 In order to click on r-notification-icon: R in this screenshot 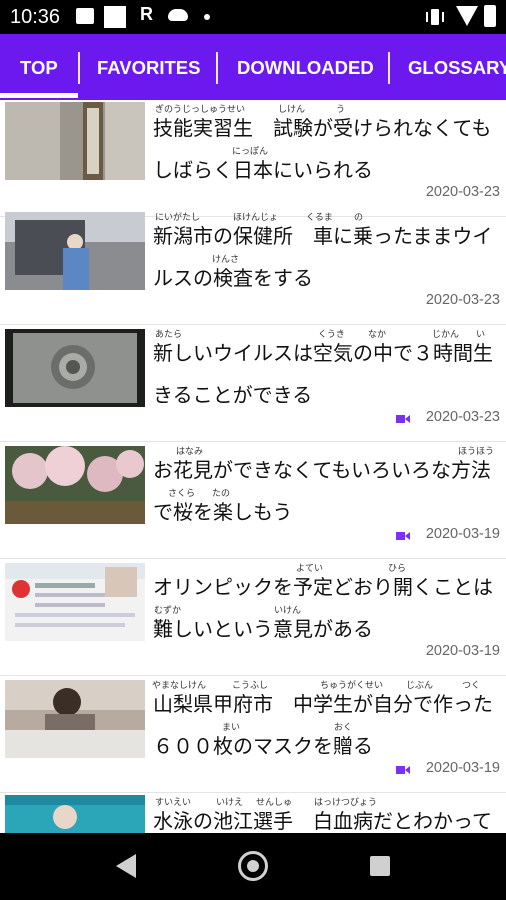, I will do `click(146, 14)`.